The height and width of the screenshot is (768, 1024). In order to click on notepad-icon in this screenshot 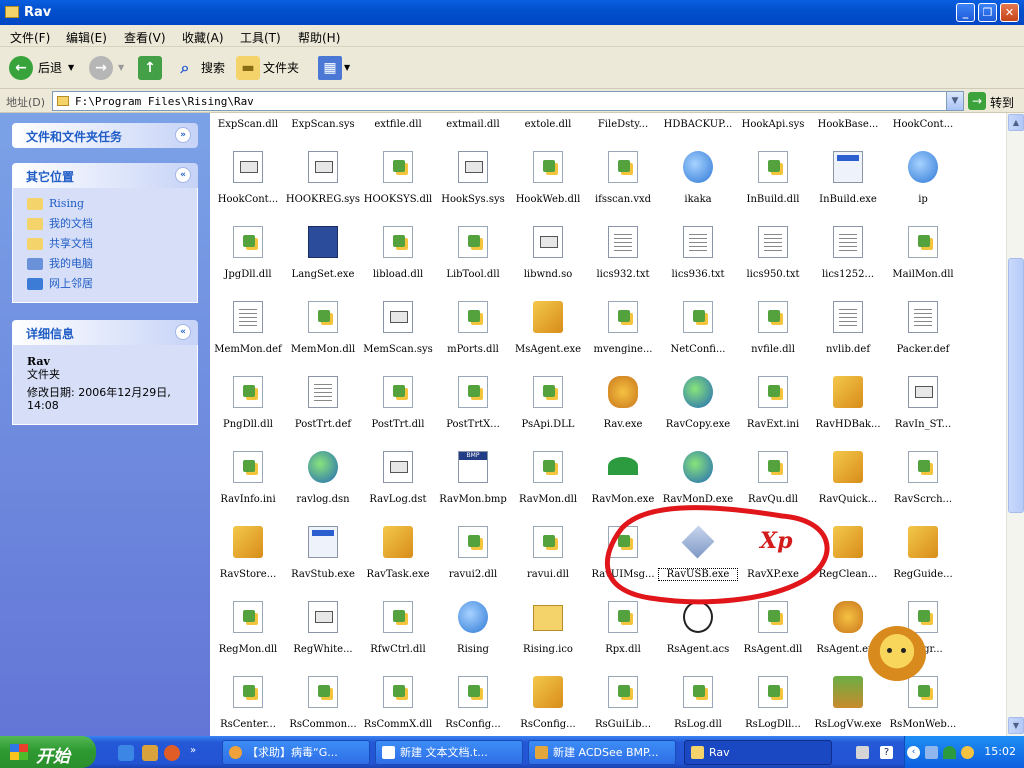, I will do `click(388, 752)`.